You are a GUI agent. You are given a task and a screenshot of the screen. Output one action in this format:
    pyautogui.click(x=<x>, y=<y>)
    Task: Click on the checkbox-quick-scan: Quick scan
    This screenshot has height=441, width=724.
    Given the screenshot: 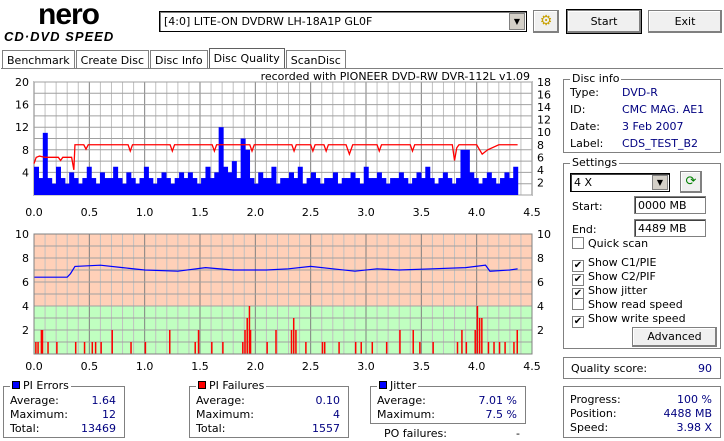 What is the action you would take?
    pyautogui.click(x=610, y=243)
    